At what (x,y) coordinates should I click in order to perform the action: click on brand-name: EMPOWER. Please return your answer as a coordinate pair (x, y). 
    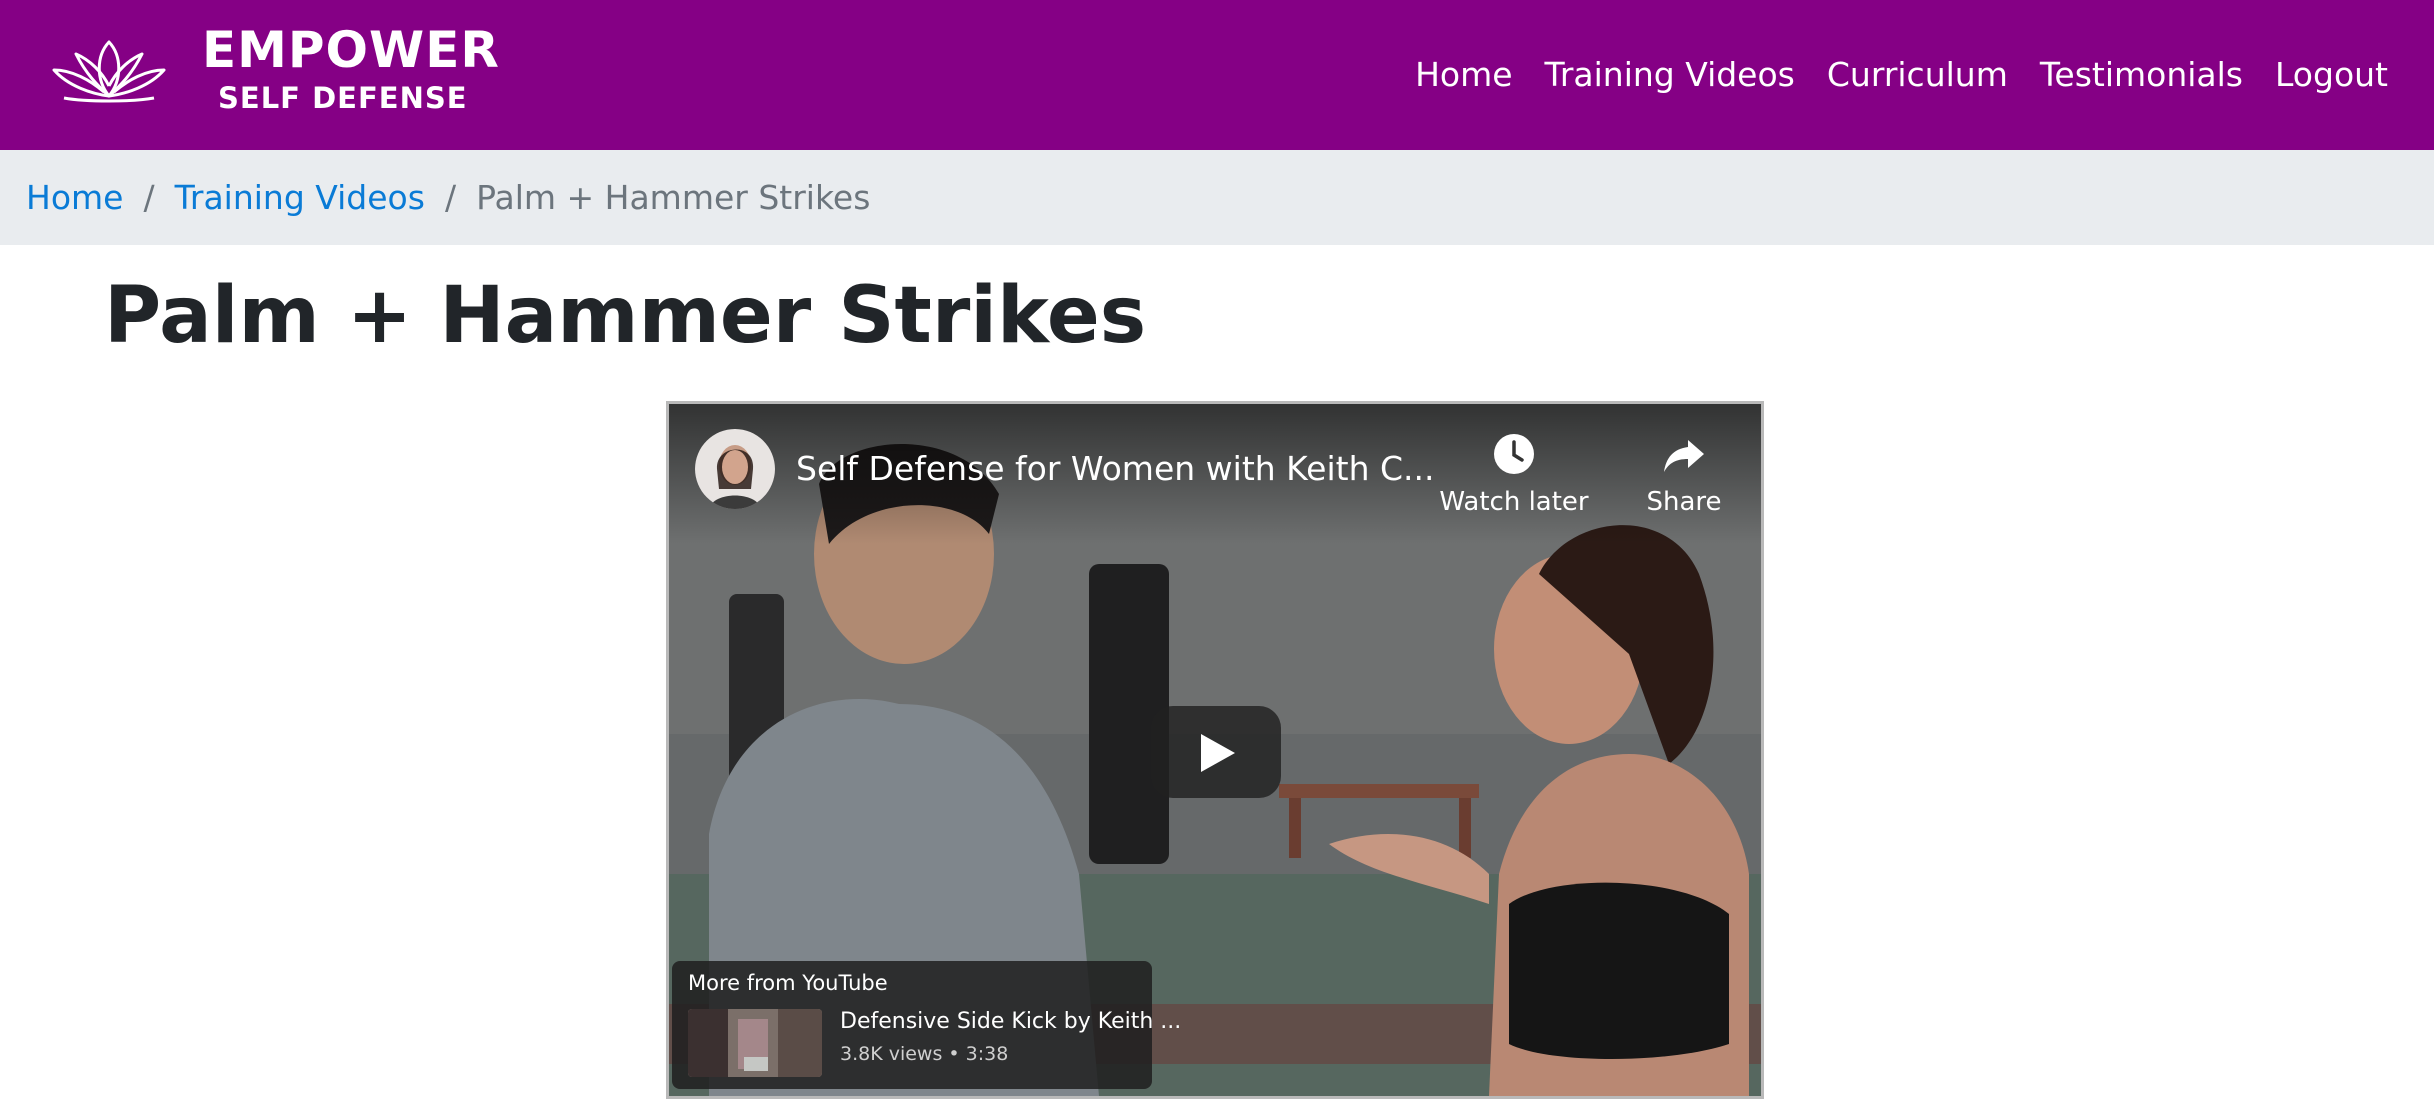
    Looking at the image, I should click on (351, 50).